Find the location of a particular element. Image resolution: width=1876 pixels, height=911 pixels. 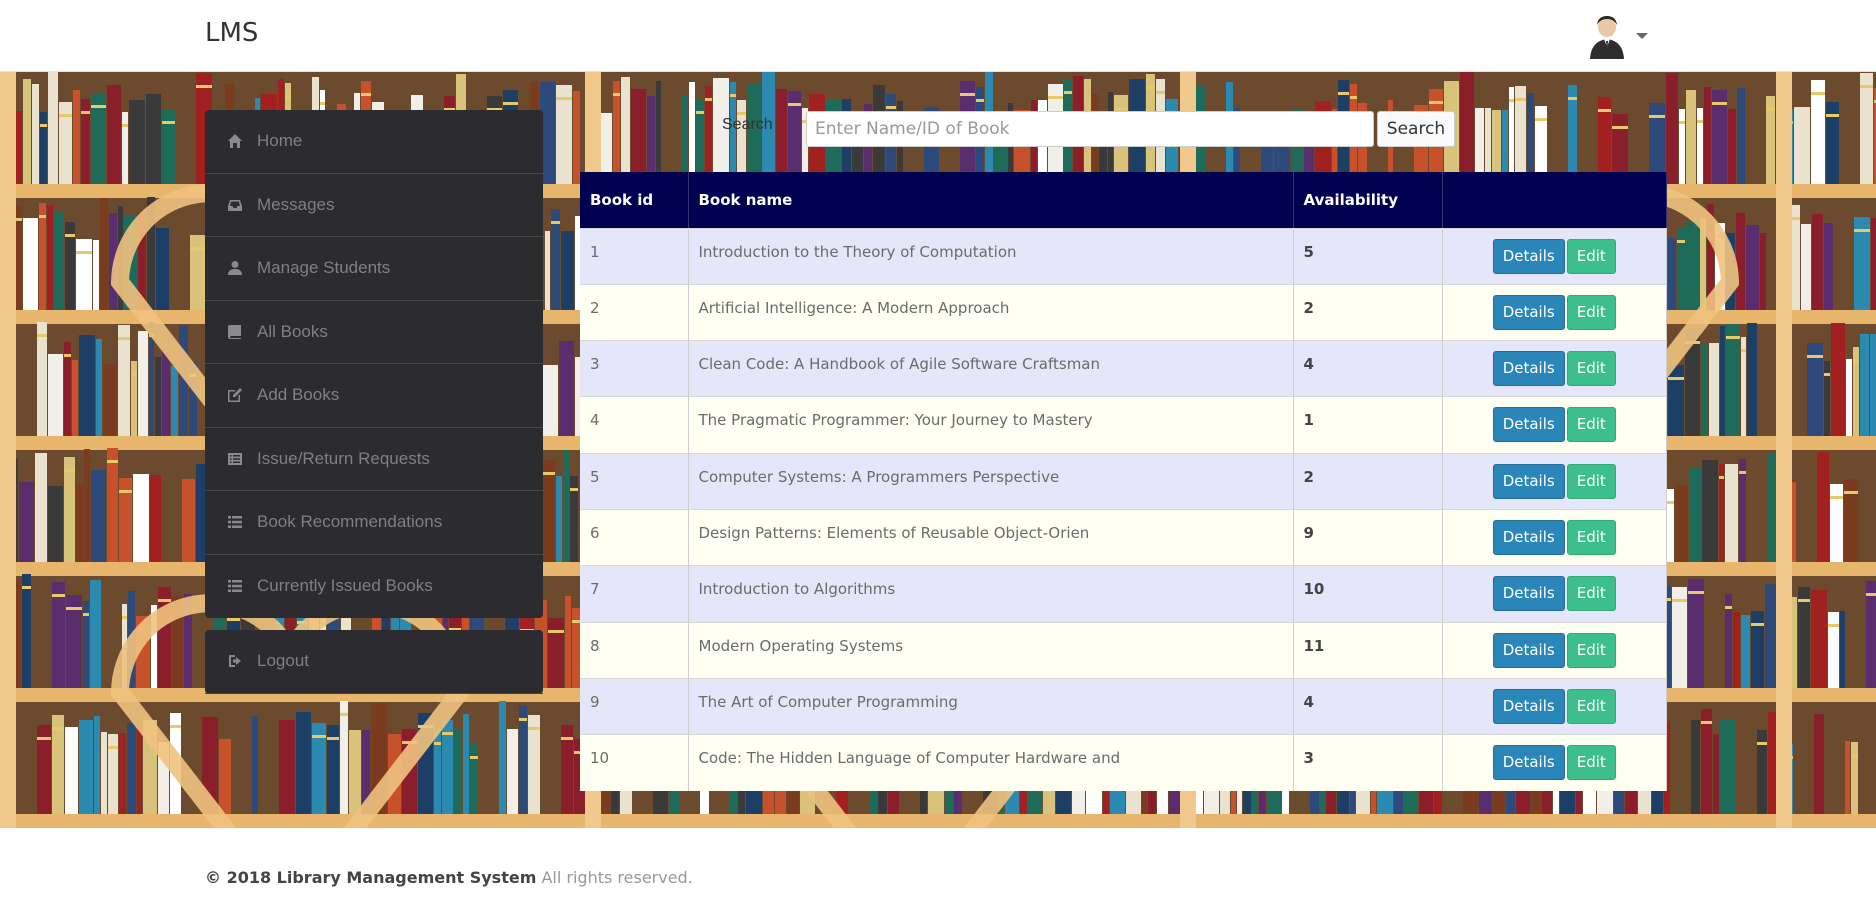

sidebar-item-all-books: All Books is located at coordinates (374, 332).